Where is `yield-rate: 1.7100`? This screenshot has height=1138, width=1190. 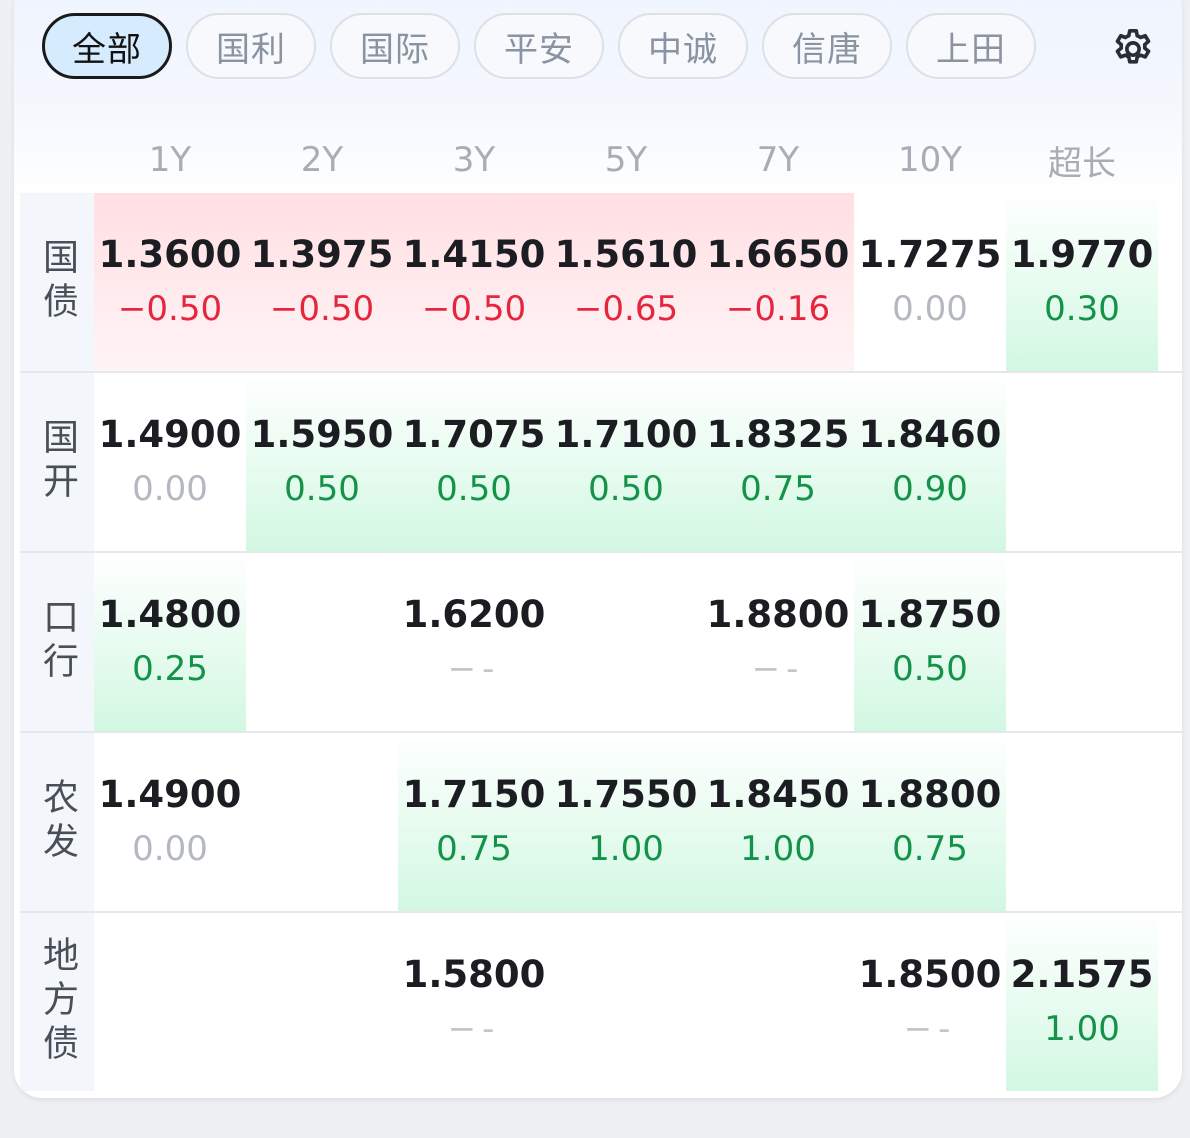 yield-rate: 1.7100 is located at coordinates (626, 434).